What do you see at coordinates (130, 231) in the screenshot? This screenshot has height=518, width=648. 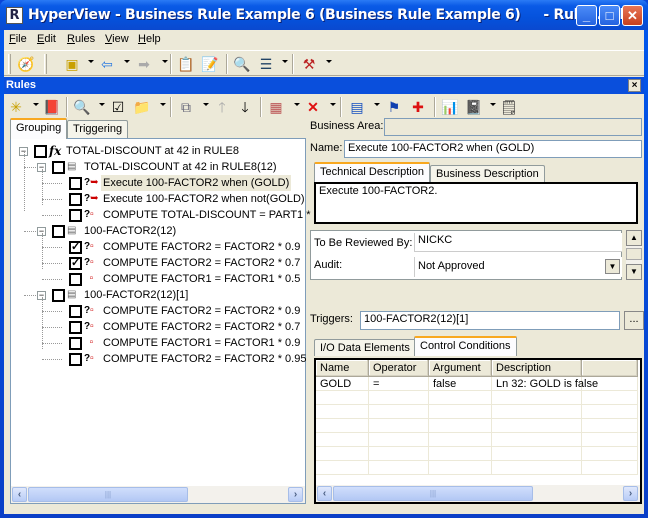 I see `tree-node-label: 100-FACTOR2(12)` at bounding box center [130, 231].